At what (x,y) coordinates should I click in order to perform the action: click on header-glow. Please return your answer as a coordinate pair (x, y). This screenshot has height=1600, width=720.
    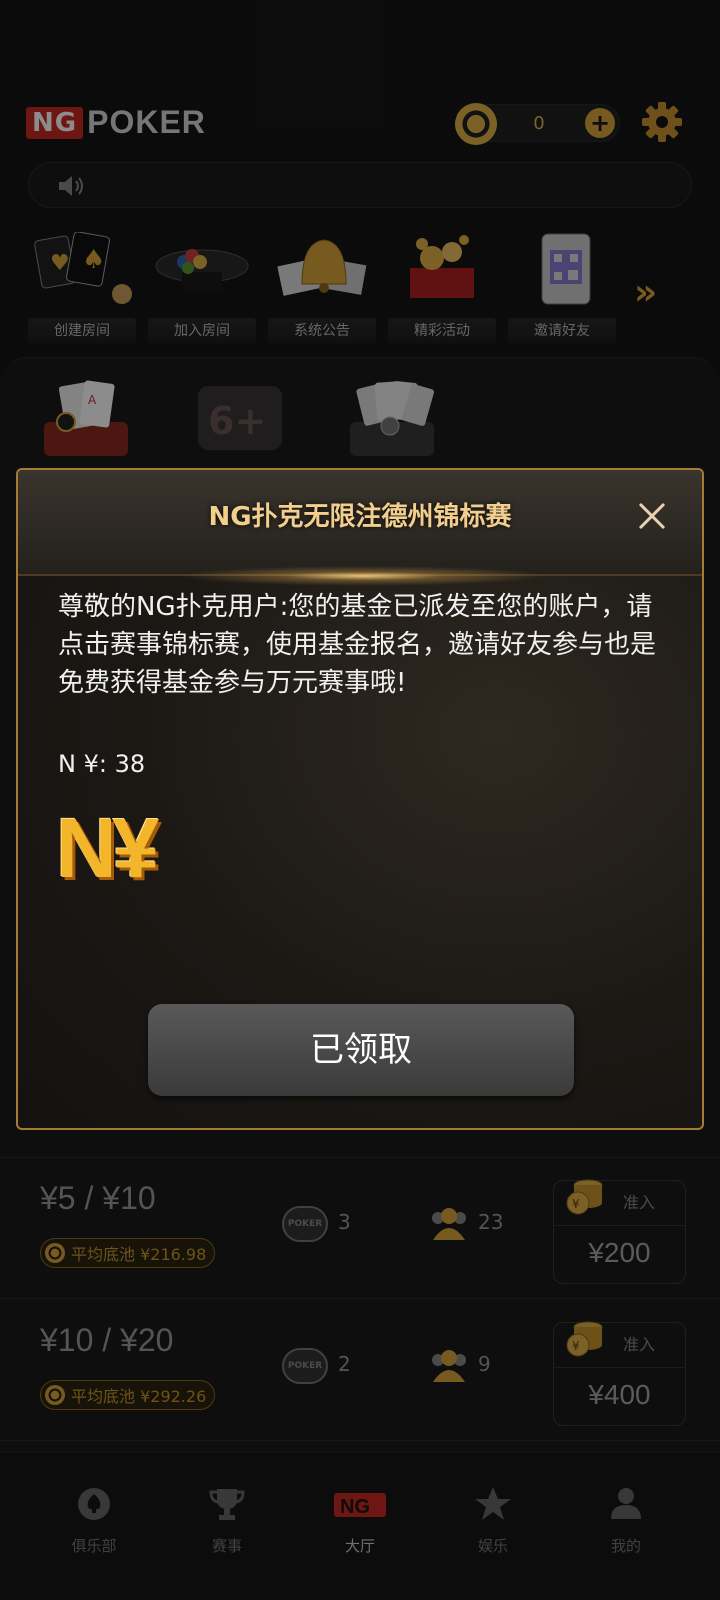
    Looking at the image, I should click on (363, 576).